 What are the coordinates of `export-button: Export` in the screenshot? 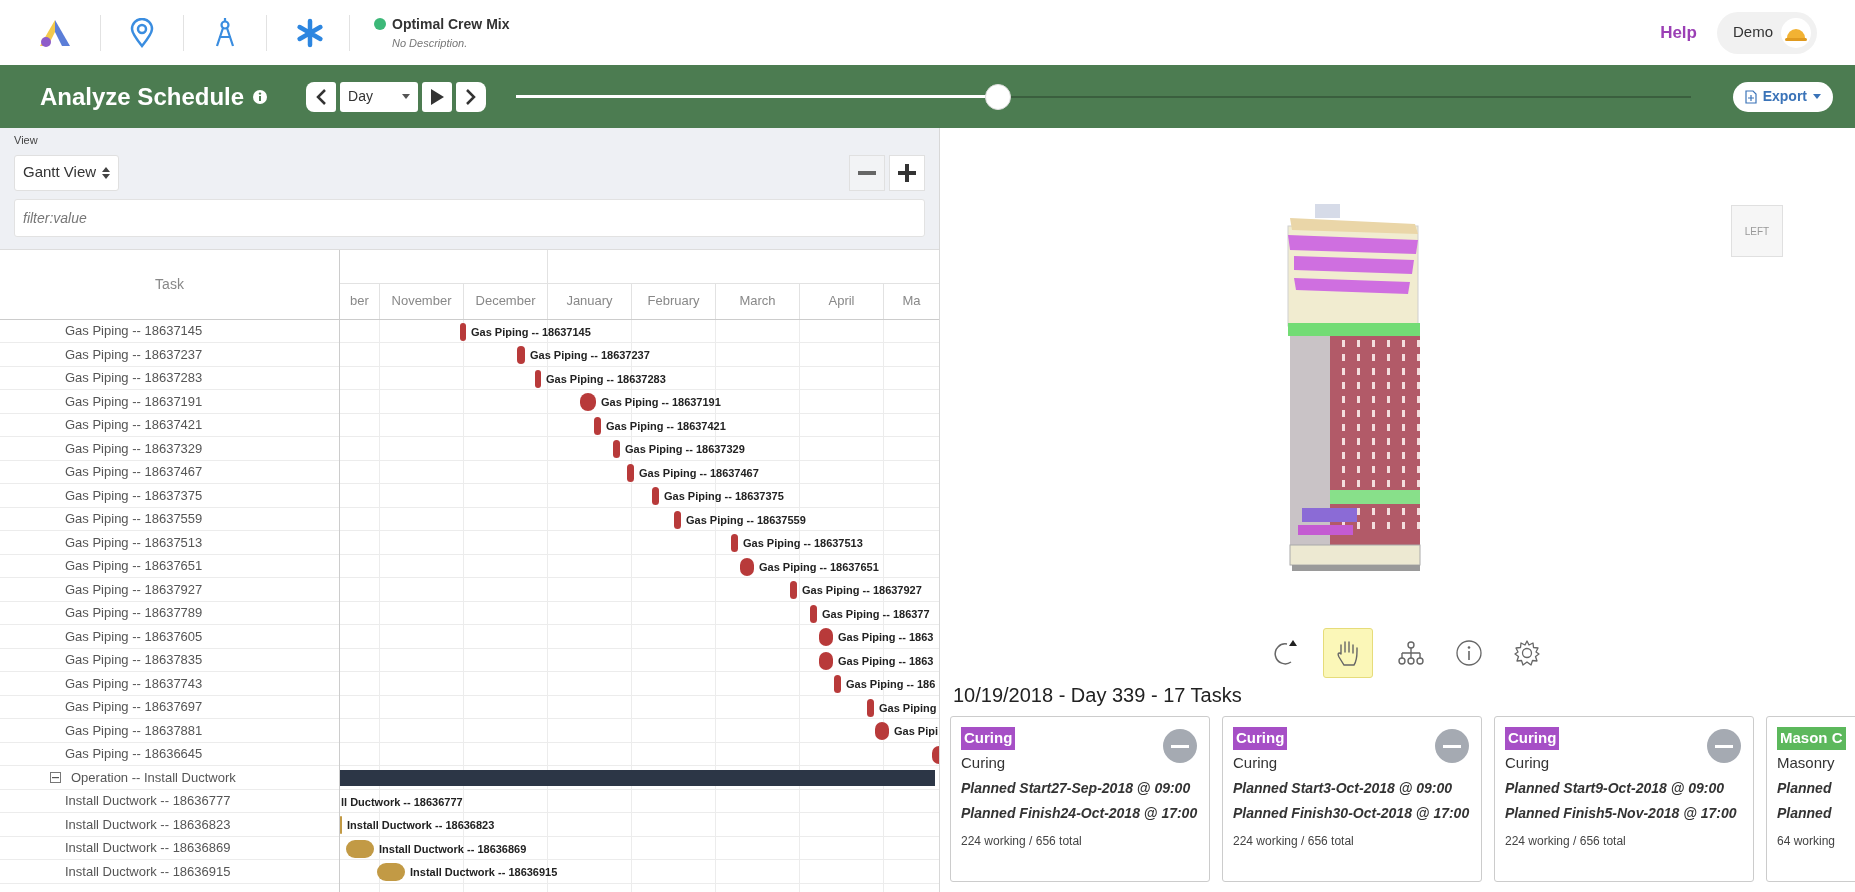 It's located at (1782, 96).